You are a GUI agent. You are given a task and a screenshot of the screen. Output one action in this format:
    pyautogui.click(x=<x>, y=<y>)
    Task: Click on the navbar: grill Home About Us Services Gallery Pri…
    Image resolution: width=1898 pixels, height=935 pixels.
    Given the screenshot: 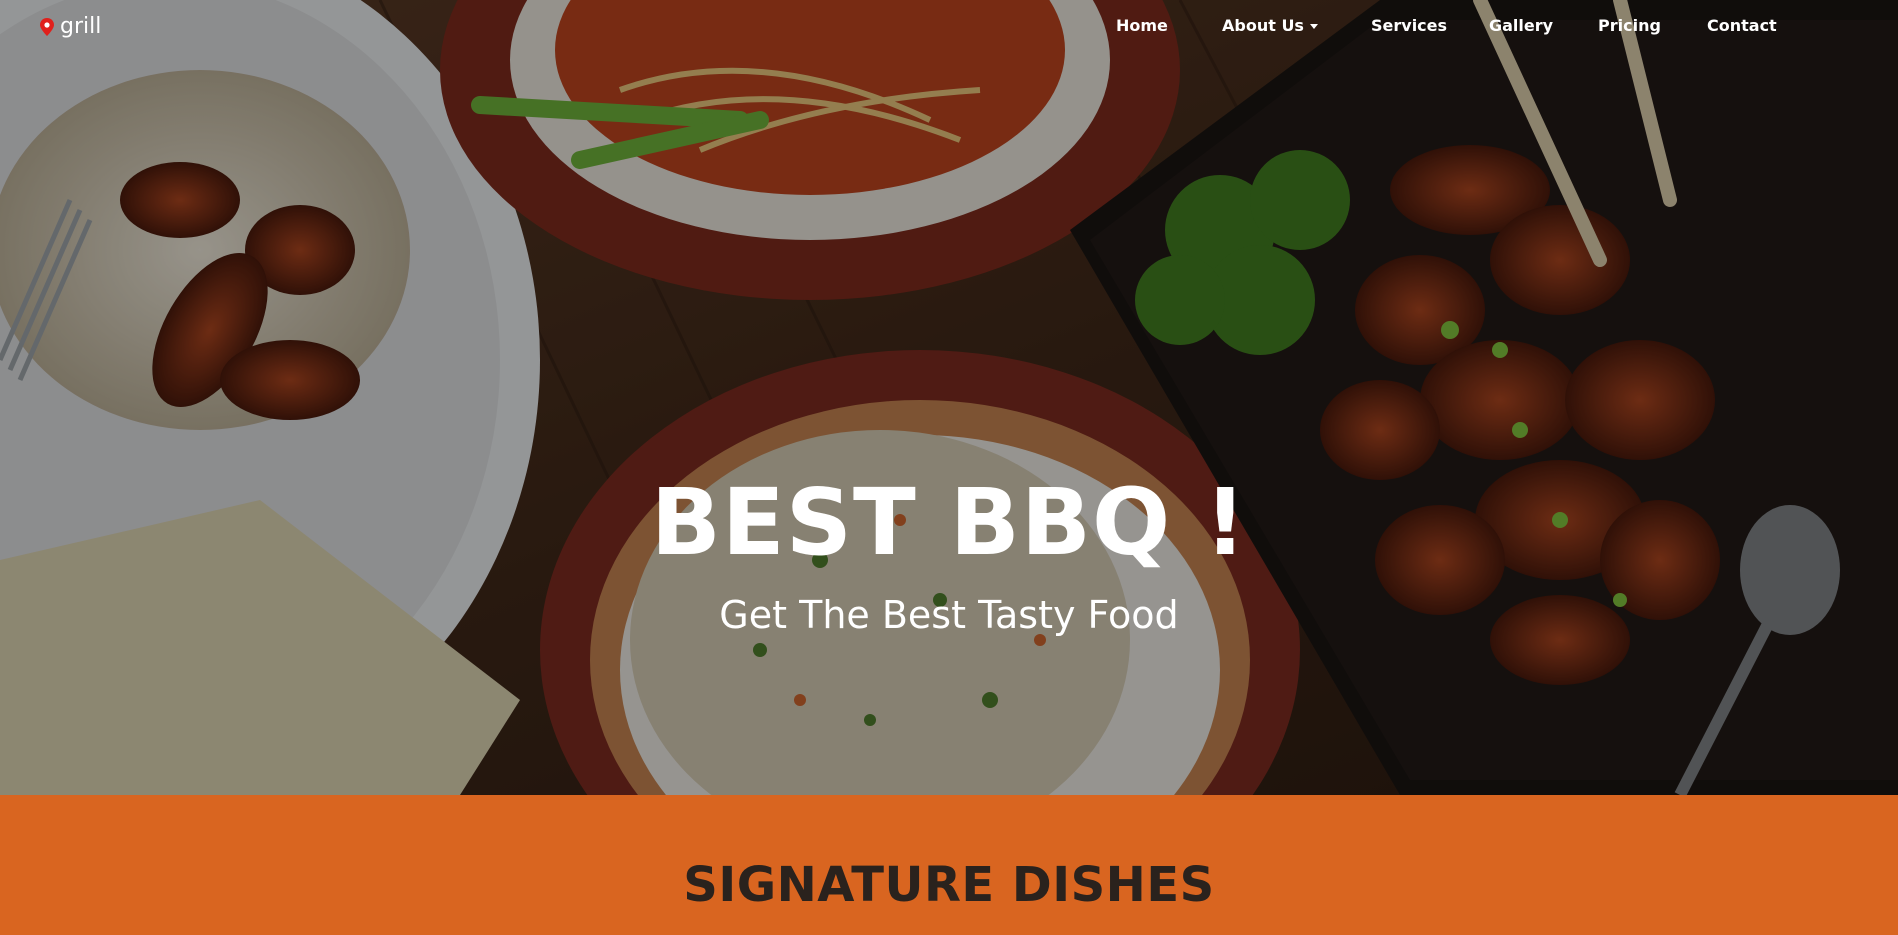 What is the action you would take?
    pyautogui.click(x=949, y=28)
    